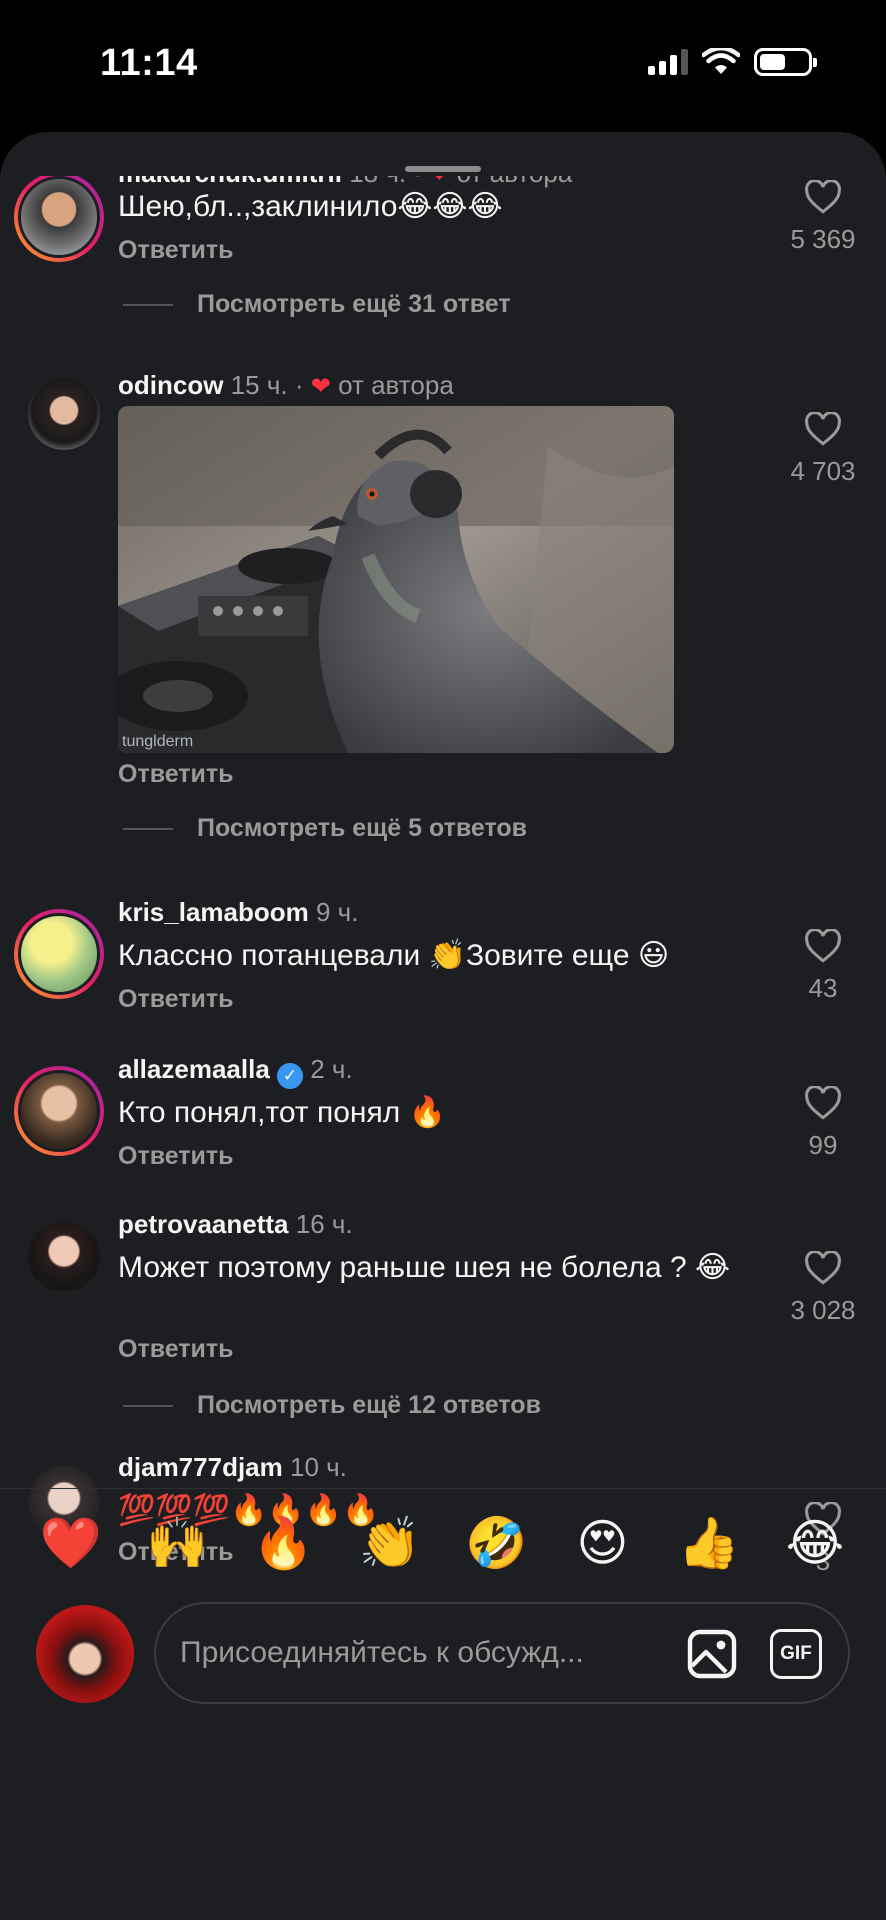 This screenshot has height=1920, width=886. What do you see at coordinates (823, 449) in the screenshot?
I see `like-button: 4 703` at bounding box center [823, 449].